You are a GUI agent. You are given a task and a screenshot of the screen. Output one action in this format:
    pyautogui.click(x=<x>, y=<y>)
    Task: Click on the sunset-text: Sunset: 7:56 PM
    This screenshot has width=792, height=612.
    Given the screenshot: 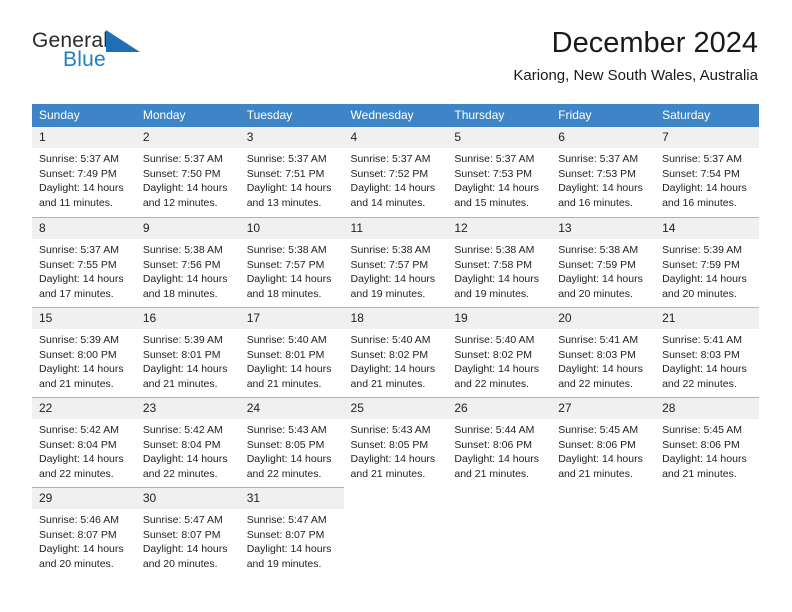 What is the action you would take?
    pyautogui.click(x=181, y=264)
    